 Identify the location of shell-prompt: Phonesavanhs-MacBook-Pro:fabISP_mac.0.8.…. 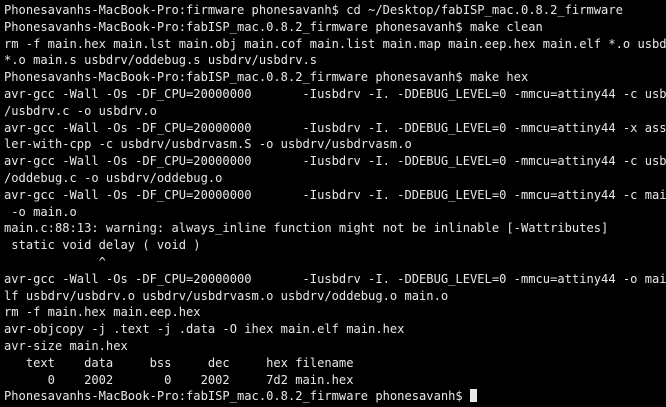
(237, 396).